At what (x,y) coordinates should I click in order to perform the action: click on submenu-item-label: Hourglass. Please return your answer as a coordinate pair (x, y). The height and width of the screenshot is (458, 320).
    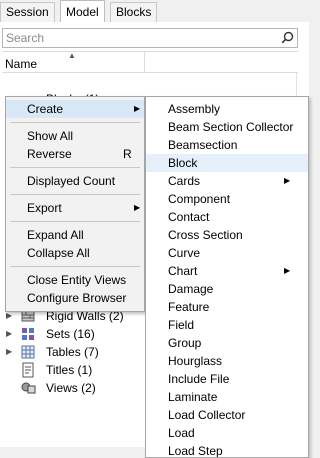
    Looking at the image, I should click on (195, 361).